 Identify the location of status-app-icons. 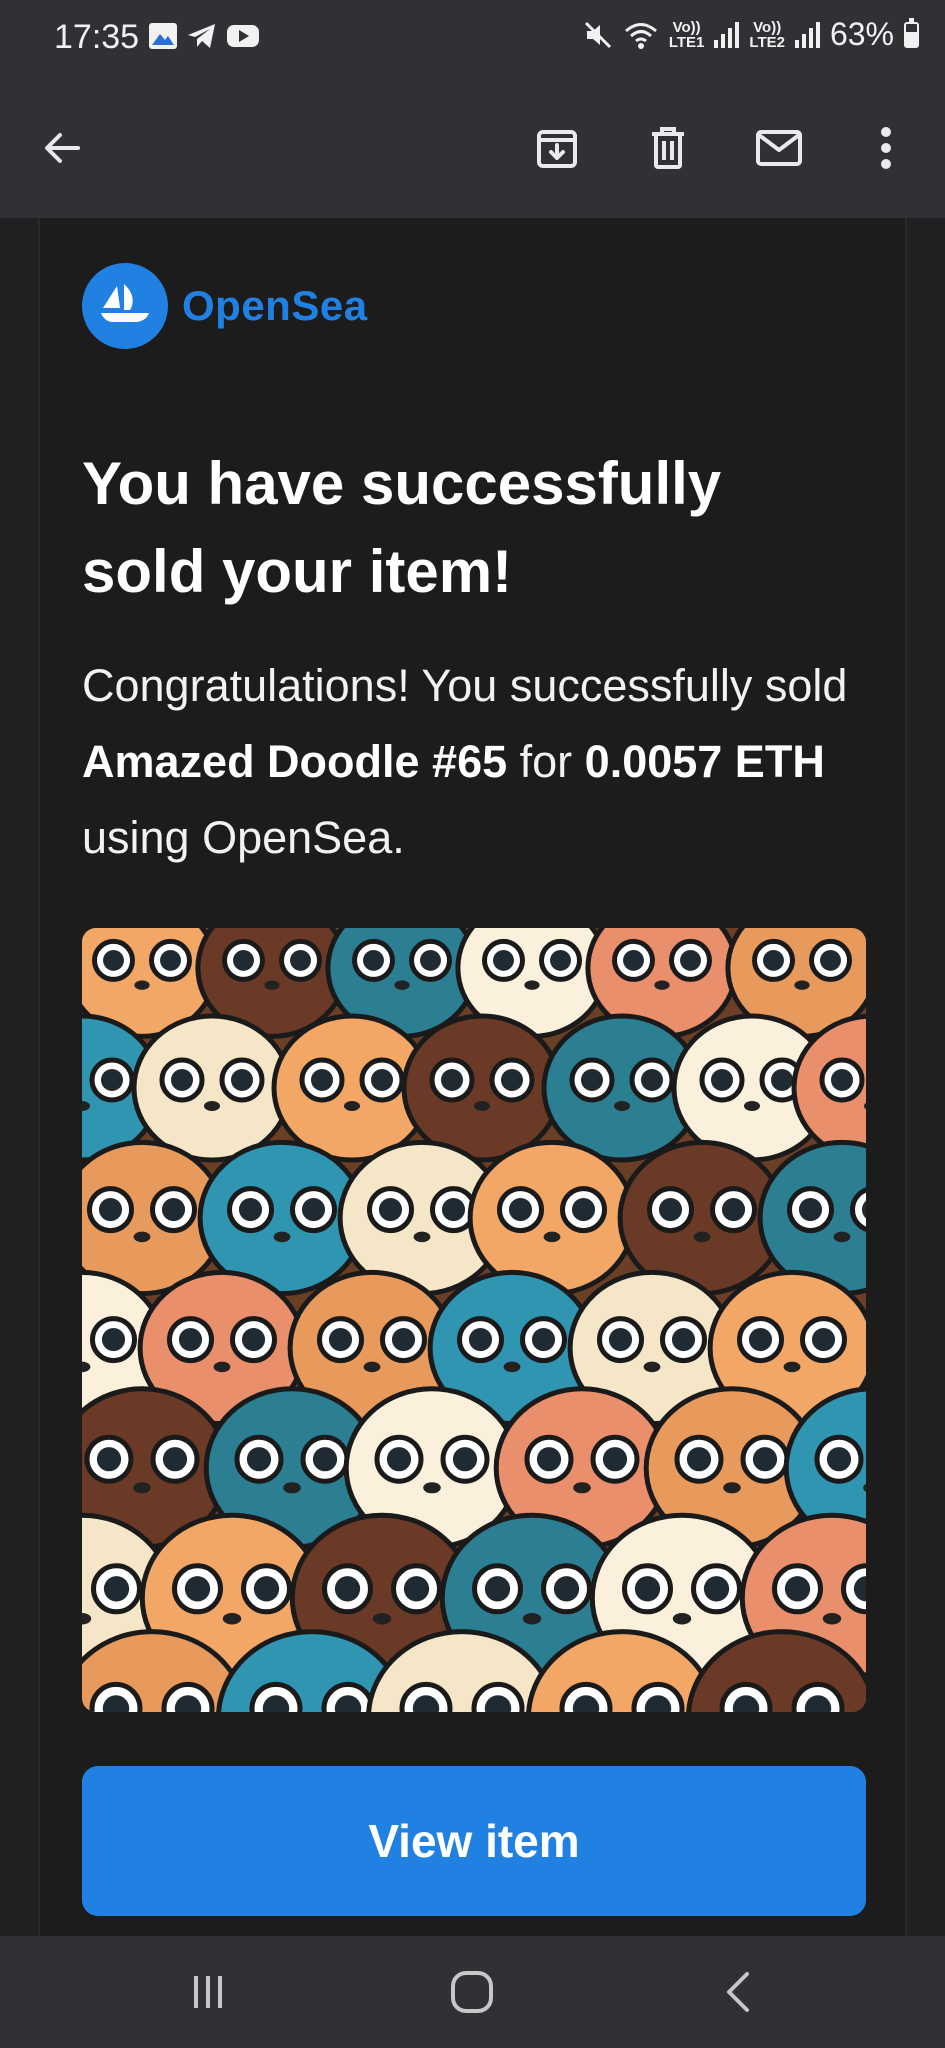
(204, 36).